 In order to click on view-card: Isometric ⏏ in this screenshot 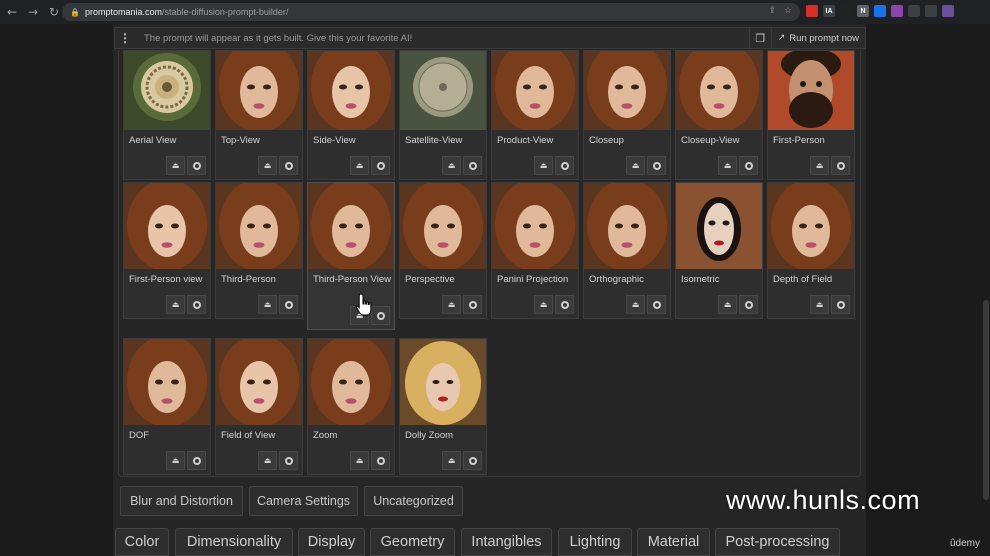, I will do `click(719, 250)`.